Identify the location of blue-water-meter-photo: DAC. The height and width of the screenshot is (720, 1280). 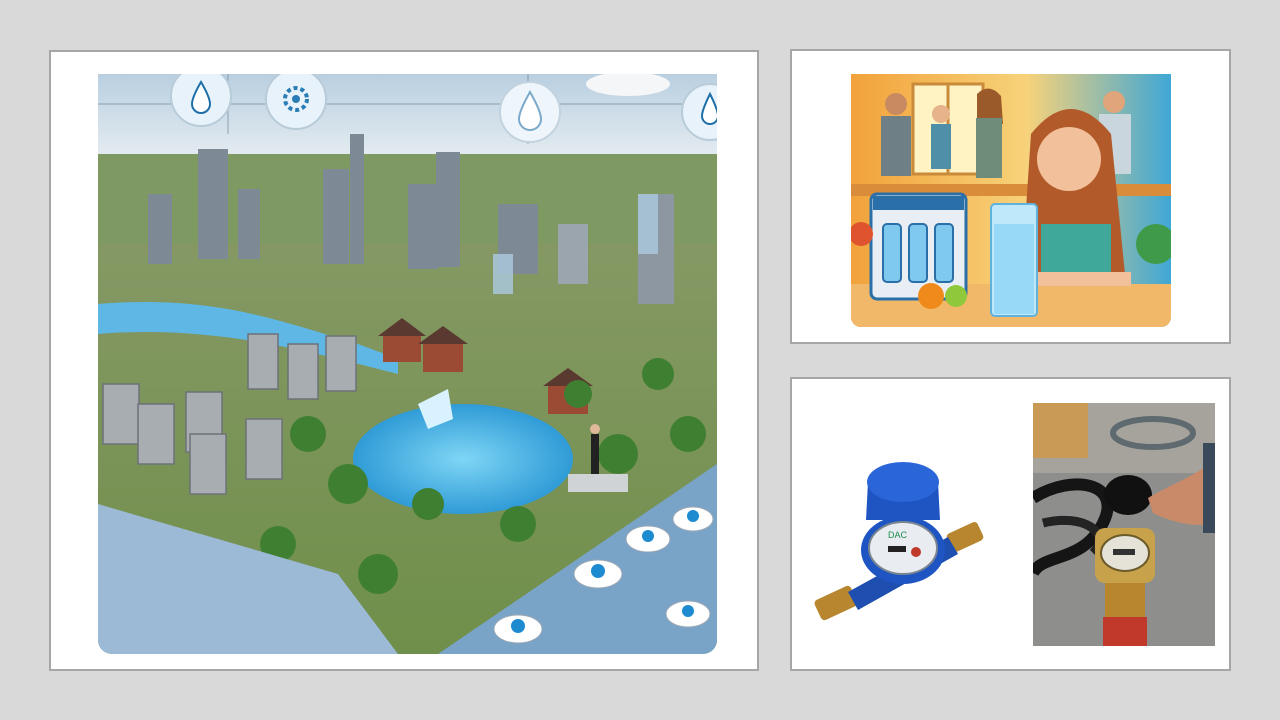
(897, 542).